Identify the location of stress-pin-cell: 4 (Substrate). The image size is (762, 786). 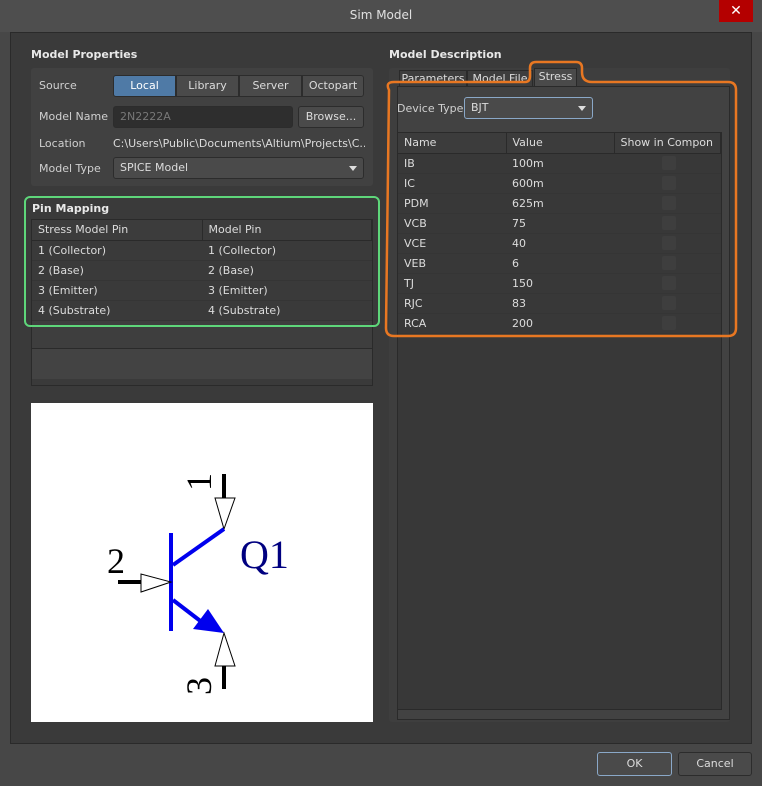
(117, 310).